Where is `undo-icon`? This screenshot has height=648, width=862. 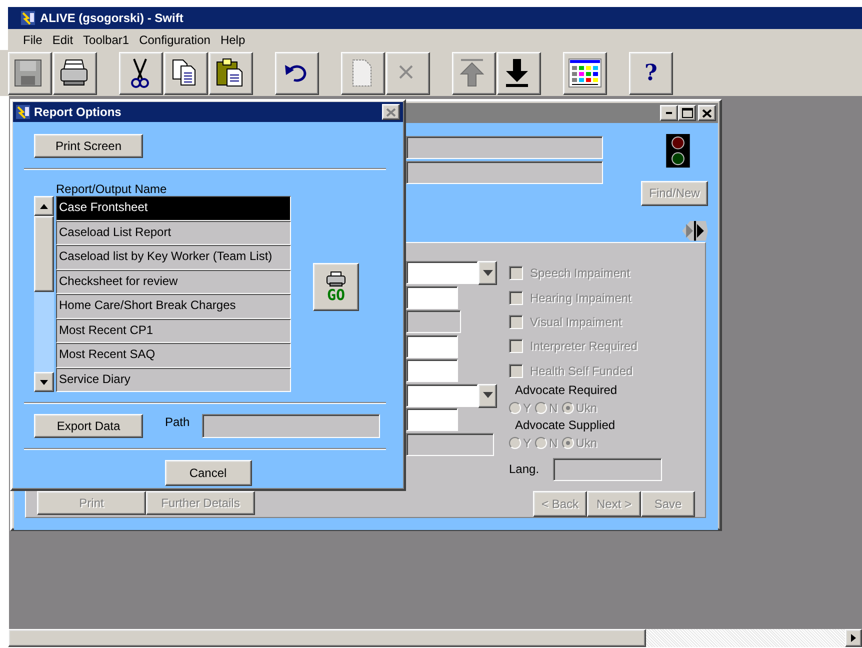 undo-icon is located at coordinates (295, 73).